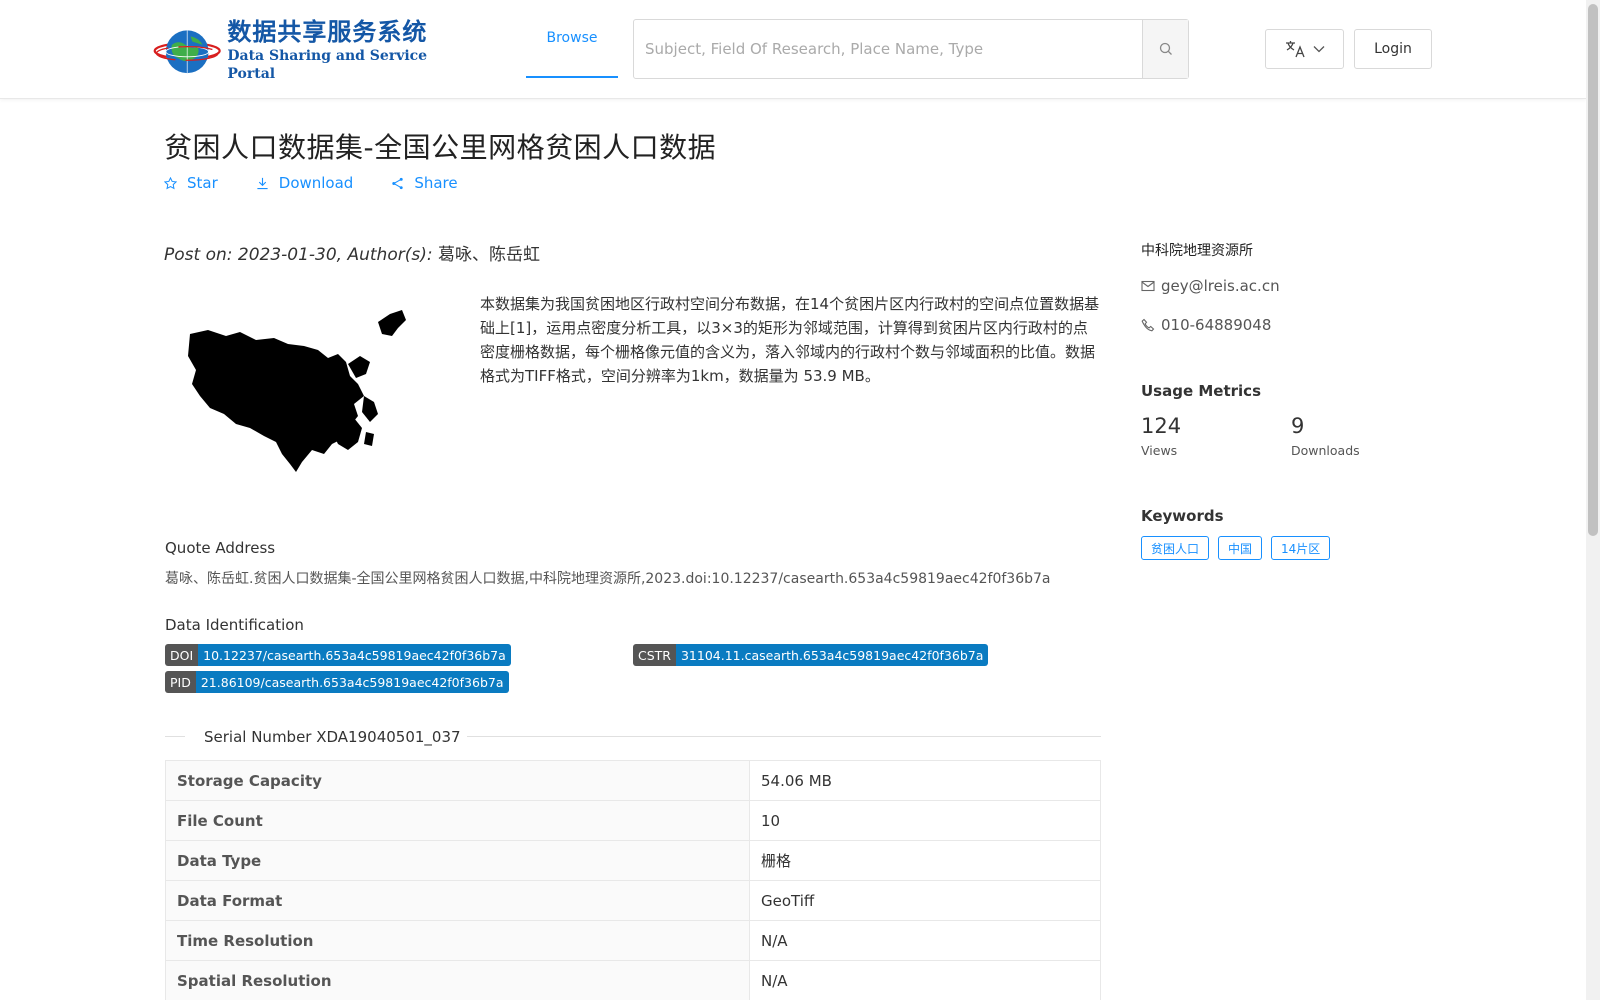  I want to click on action-bar: Star Download Share, so click(311, 183).